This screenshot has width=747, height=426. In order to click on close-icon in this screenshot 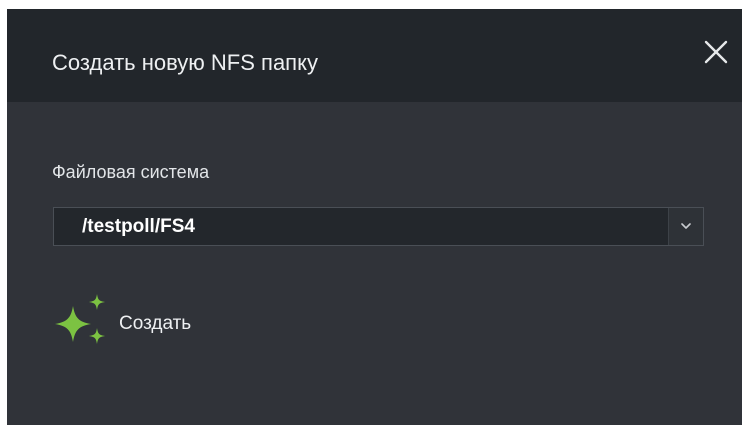, I will do `click(716, 52)`.